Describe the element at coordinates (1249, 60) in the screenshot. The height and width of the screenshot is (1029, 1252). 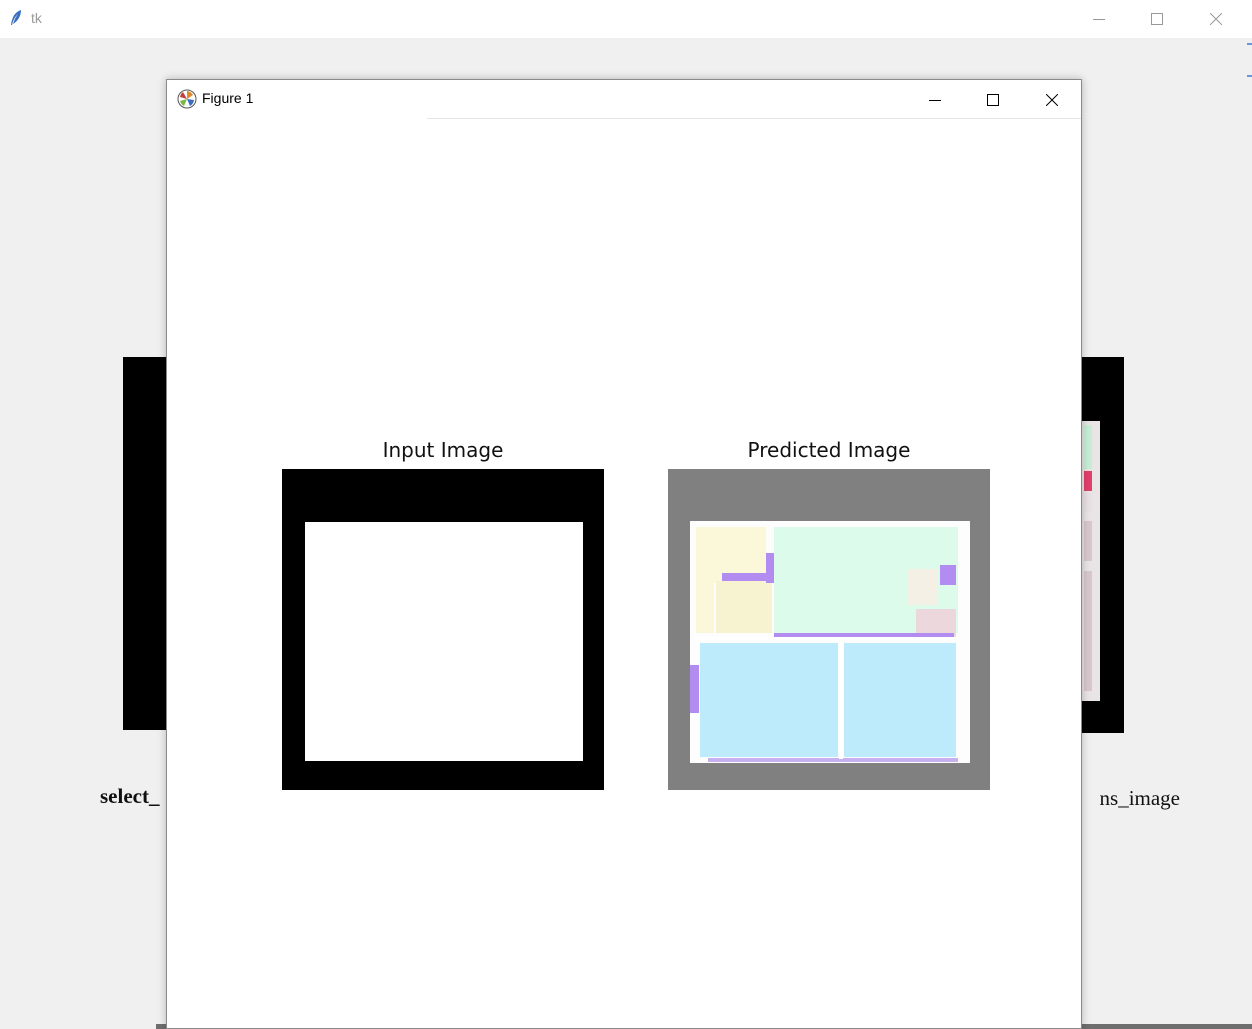
I see `window-edge` at that location.